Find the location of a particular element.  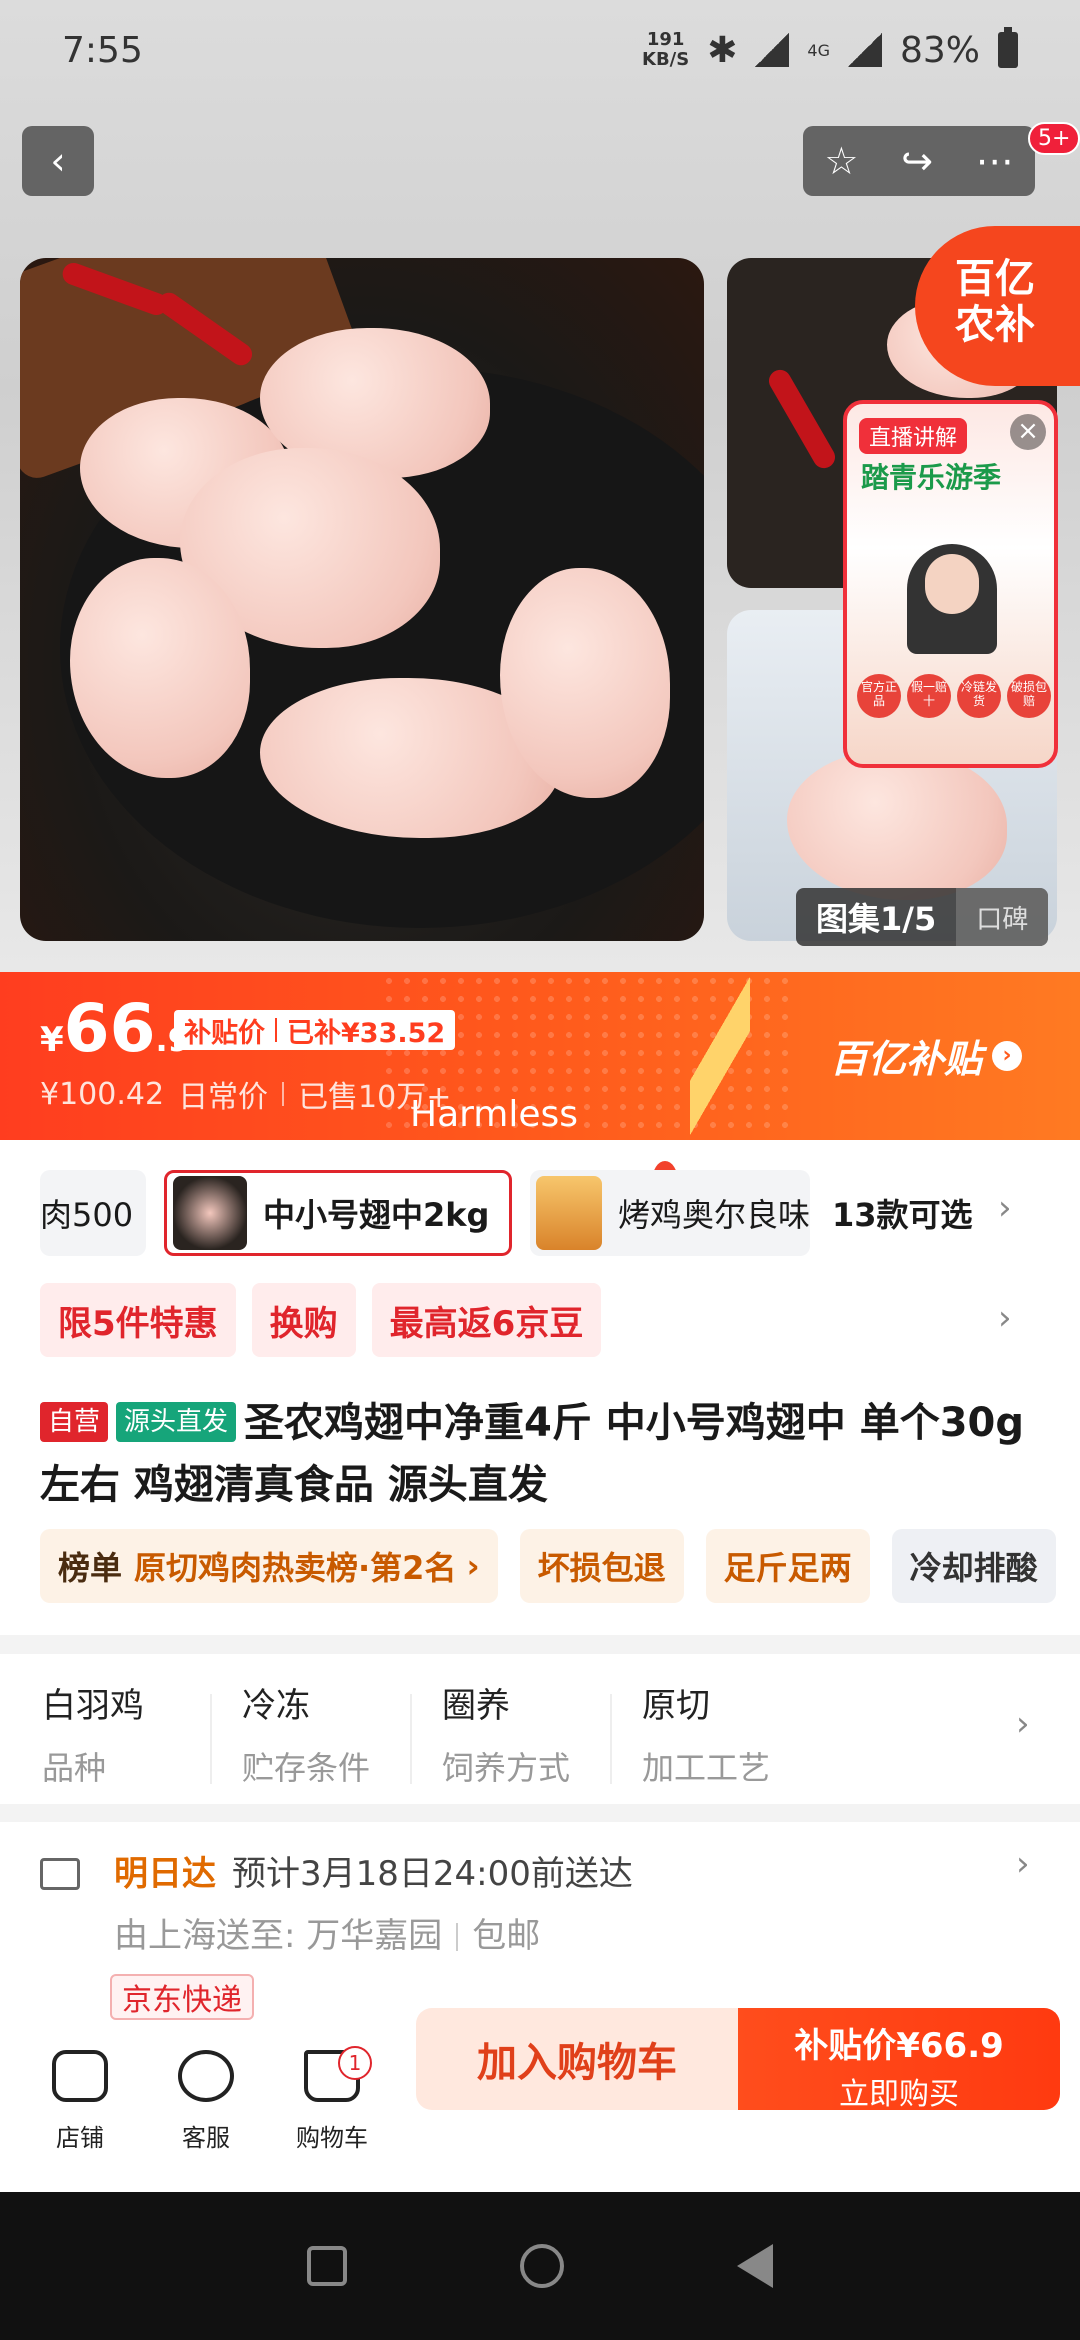

notification-badge: 5+ is located at coordinates (1054, 138).